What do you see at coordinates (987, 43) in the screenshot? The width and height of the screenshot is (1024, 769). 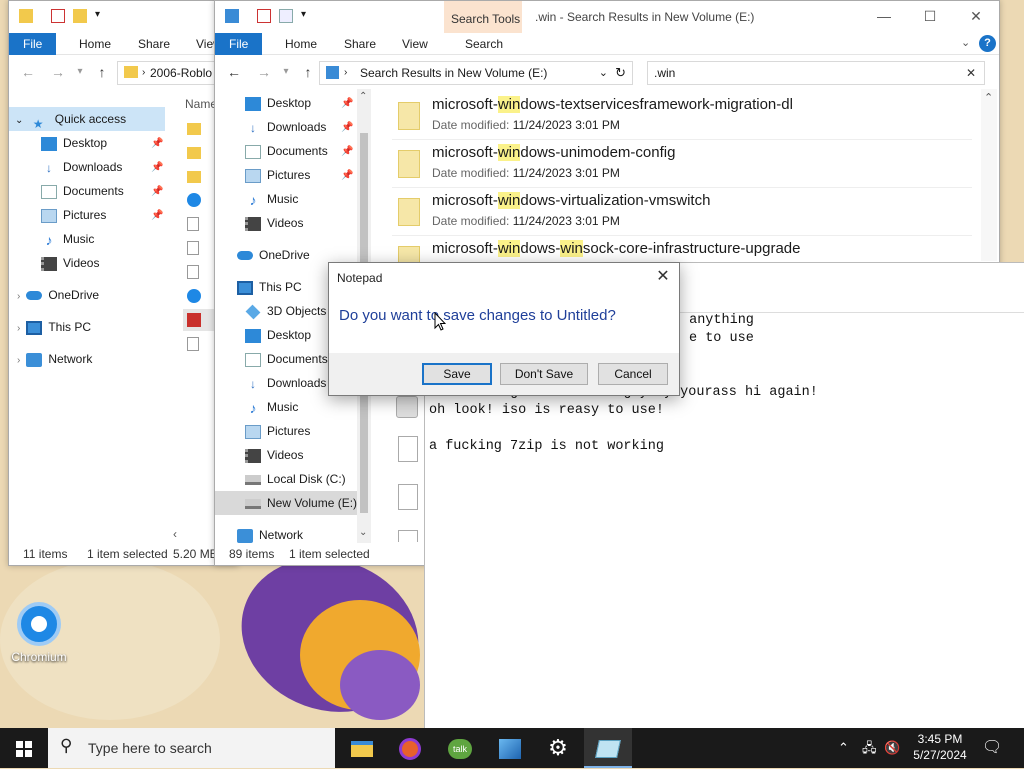 I see `help-icon: ?` at bounding box center [987, 43].